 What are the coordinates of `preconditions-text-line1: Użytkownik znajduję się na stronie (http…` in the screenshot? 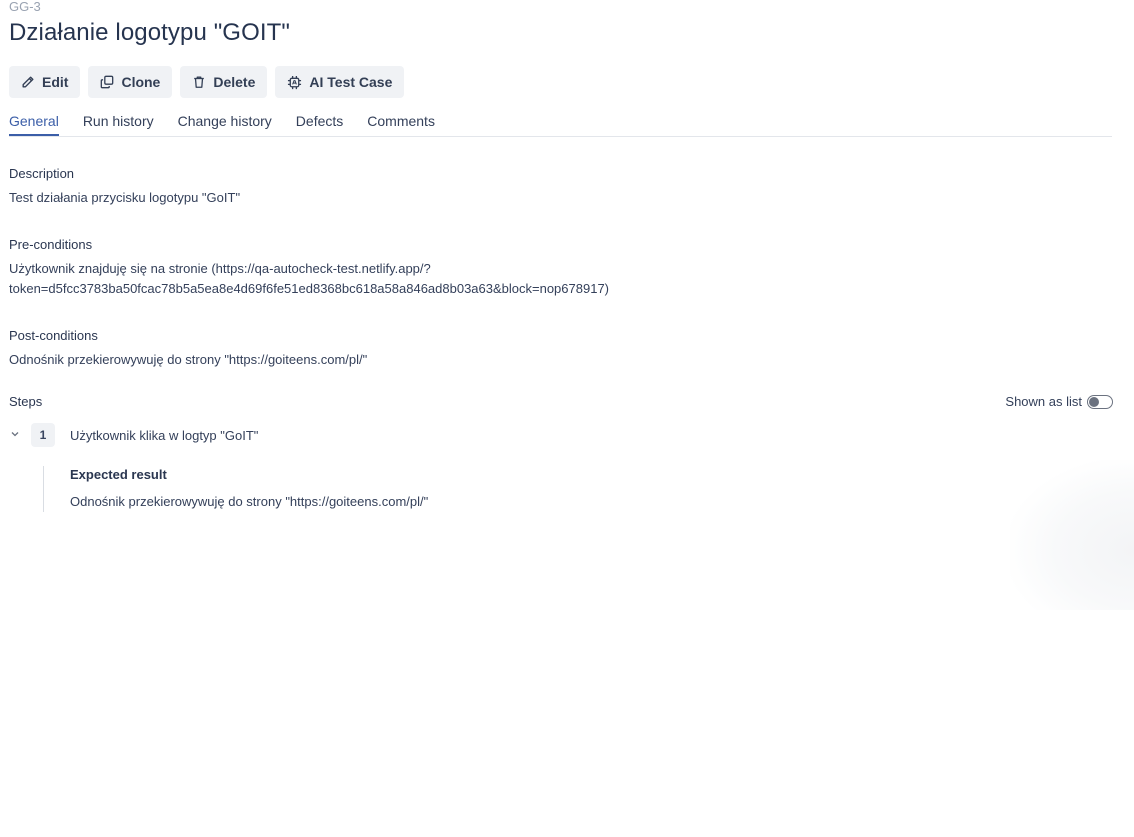 It's located at (220, 268).